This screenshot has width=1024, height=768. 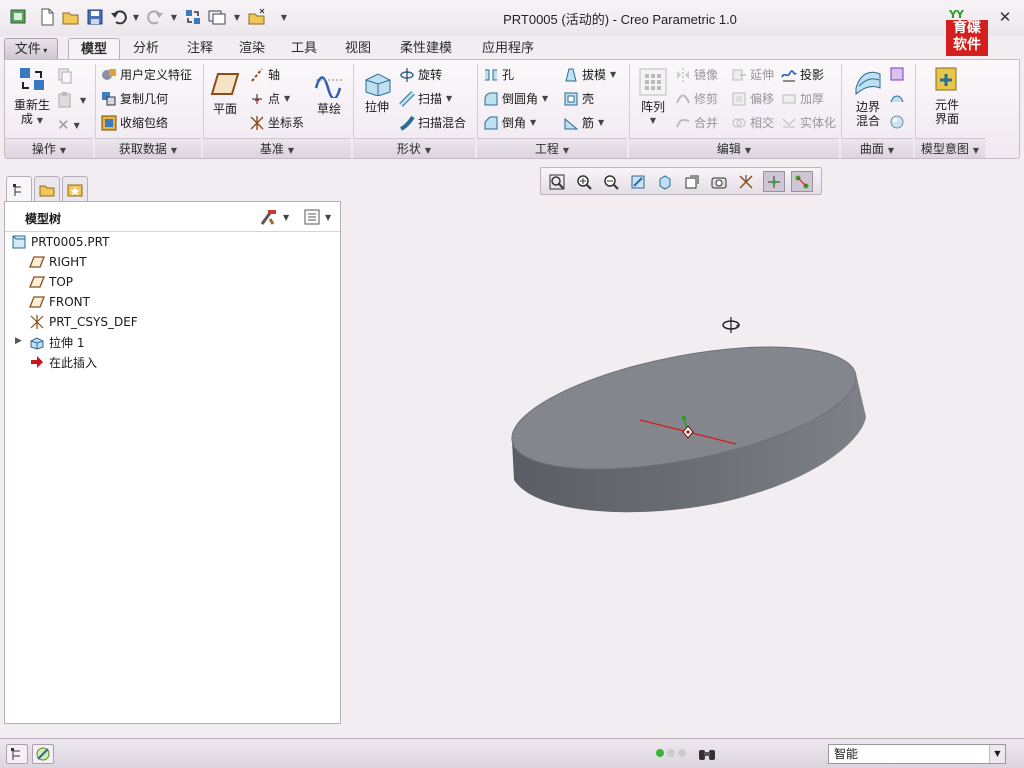 I want to click on tab-view: 视图, so click(x=358, y=49).